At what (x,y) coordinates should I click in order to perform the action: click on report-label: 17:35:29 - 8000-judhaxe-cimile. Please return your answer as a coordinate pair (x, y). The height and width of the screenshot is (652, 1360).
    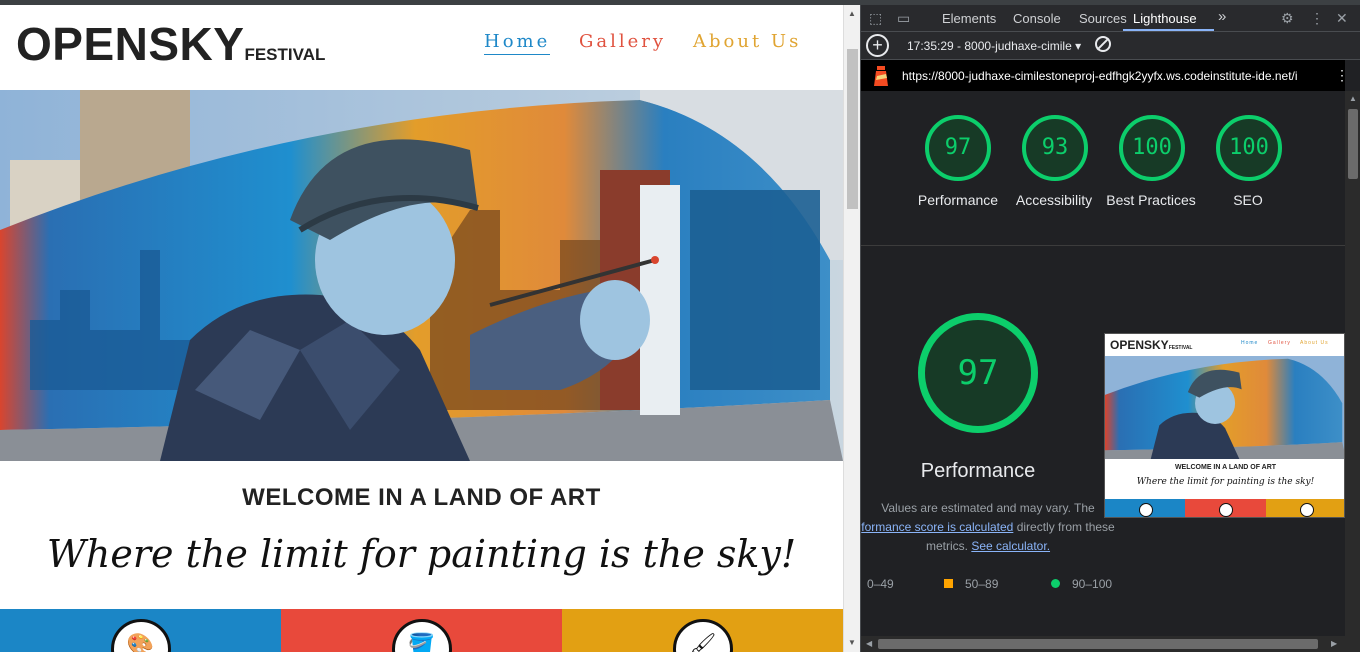
    Looking at the image, I should click on (989, 46).